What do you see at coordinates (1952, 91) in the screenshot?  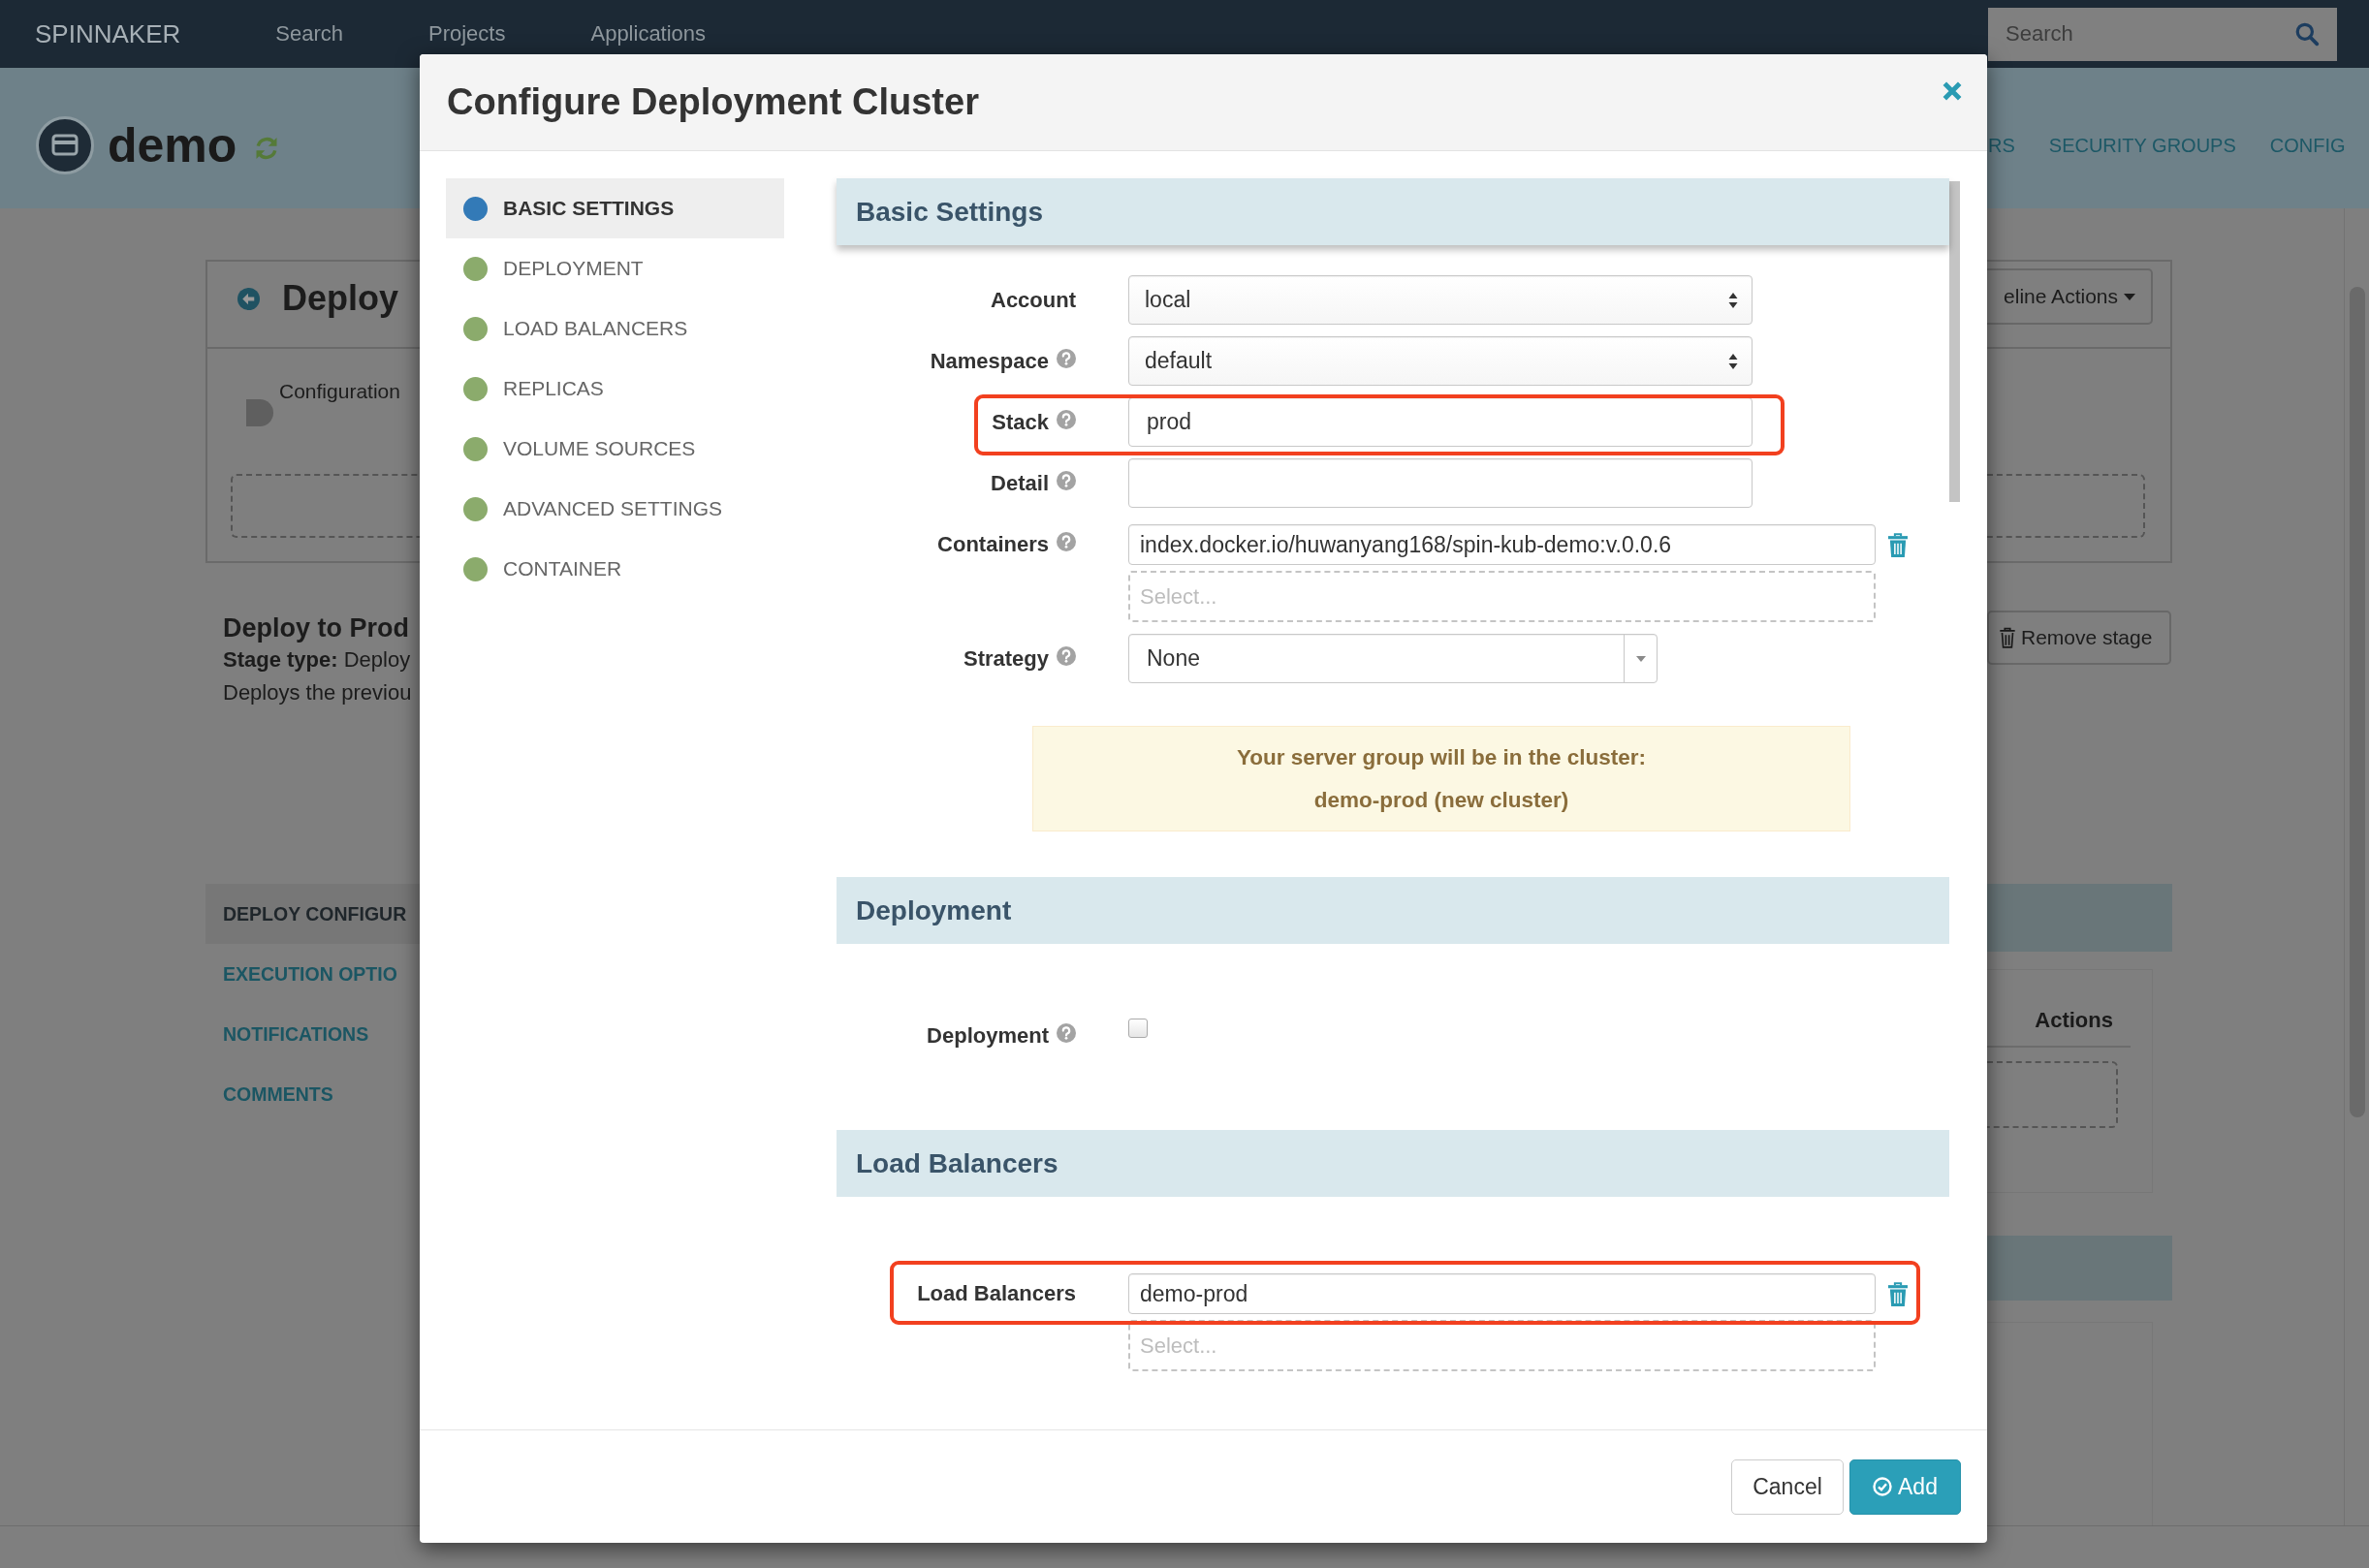 I see `close-icon` at bounding box center [1952, 91].